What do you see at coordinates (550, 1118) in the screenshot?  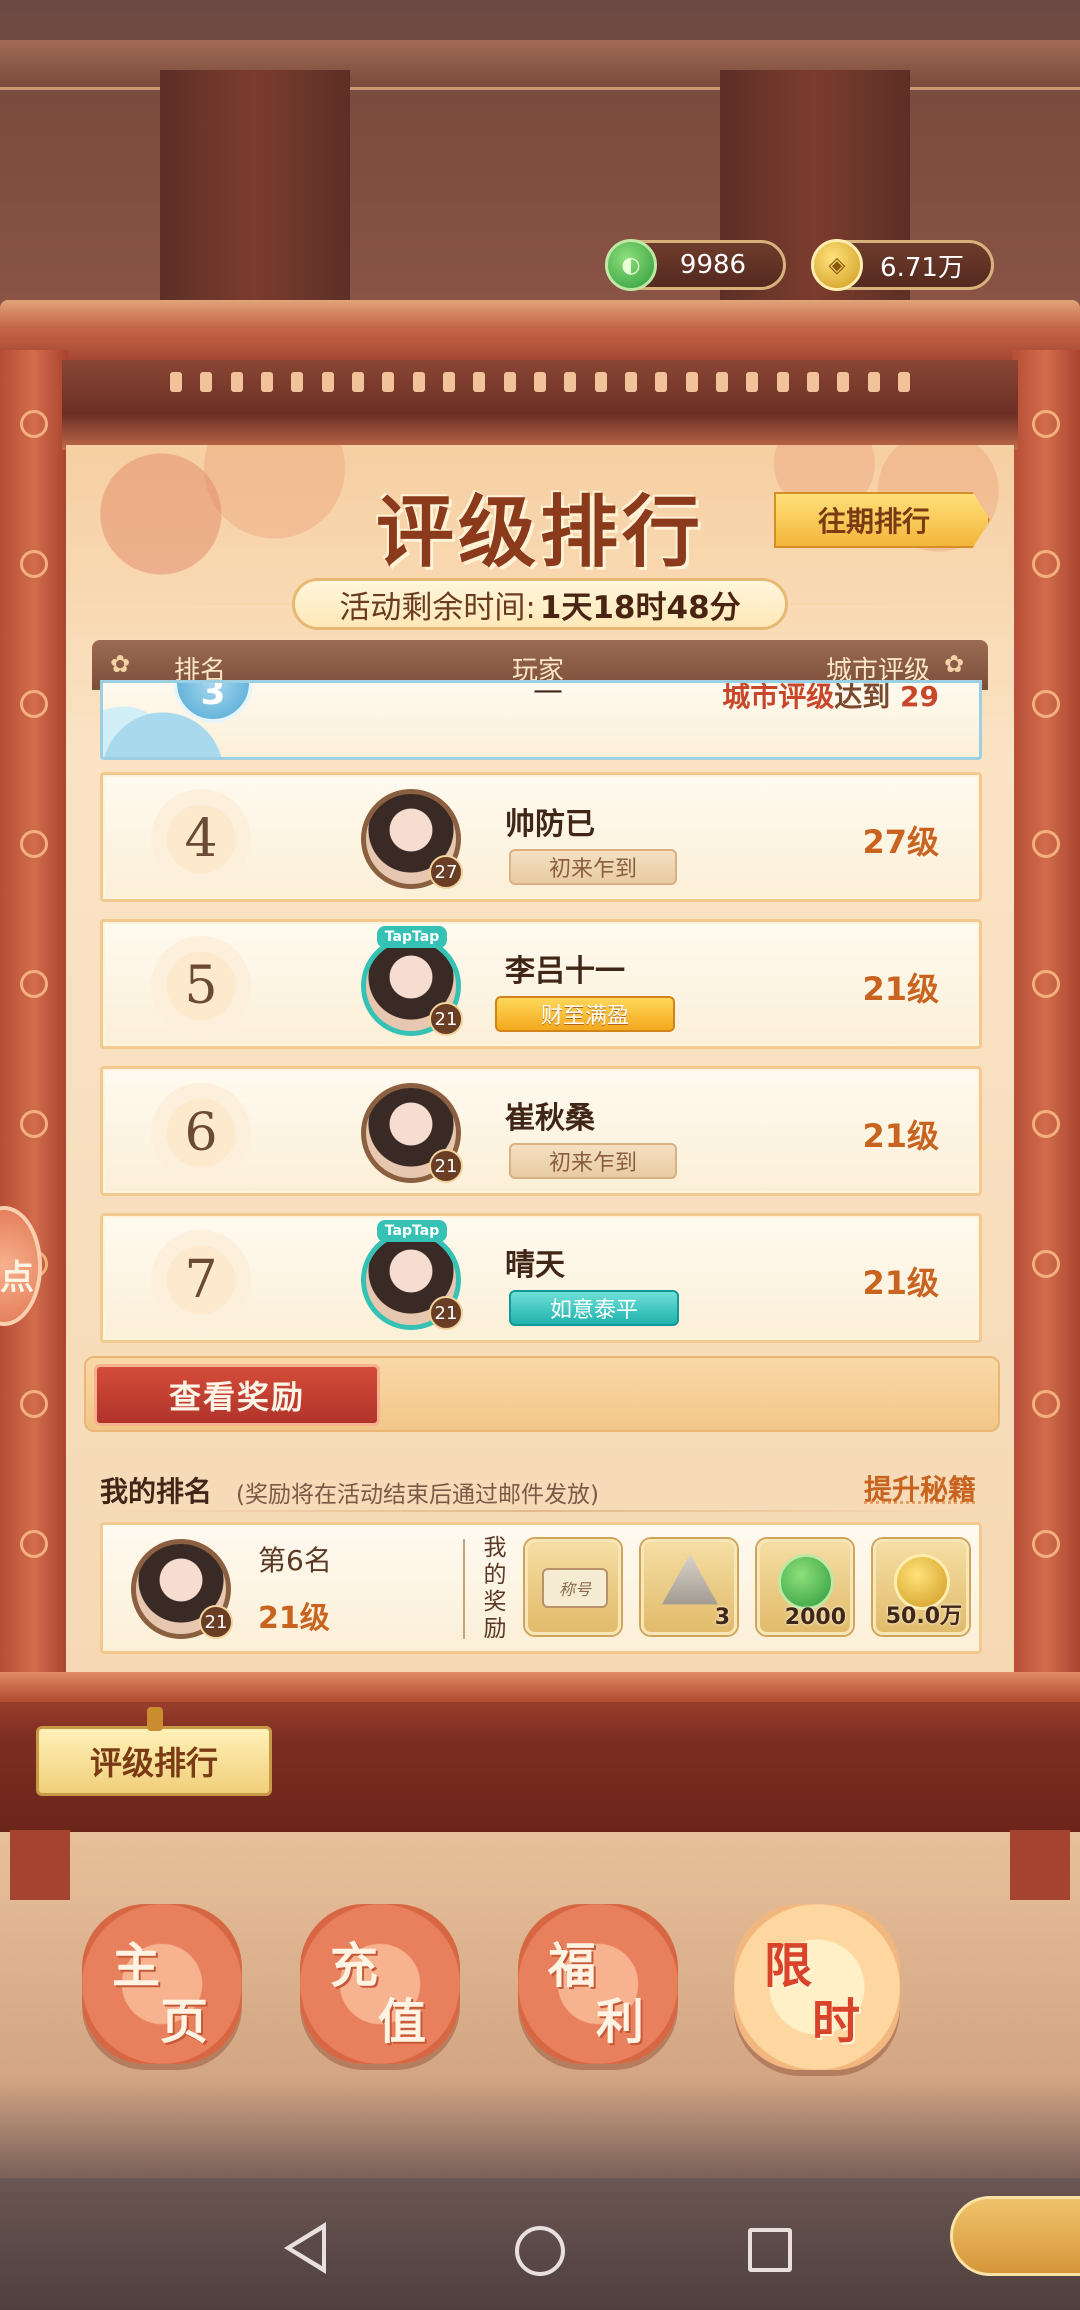 I see `player-name: 崔秋桑` at bounding box center [550, 1118].